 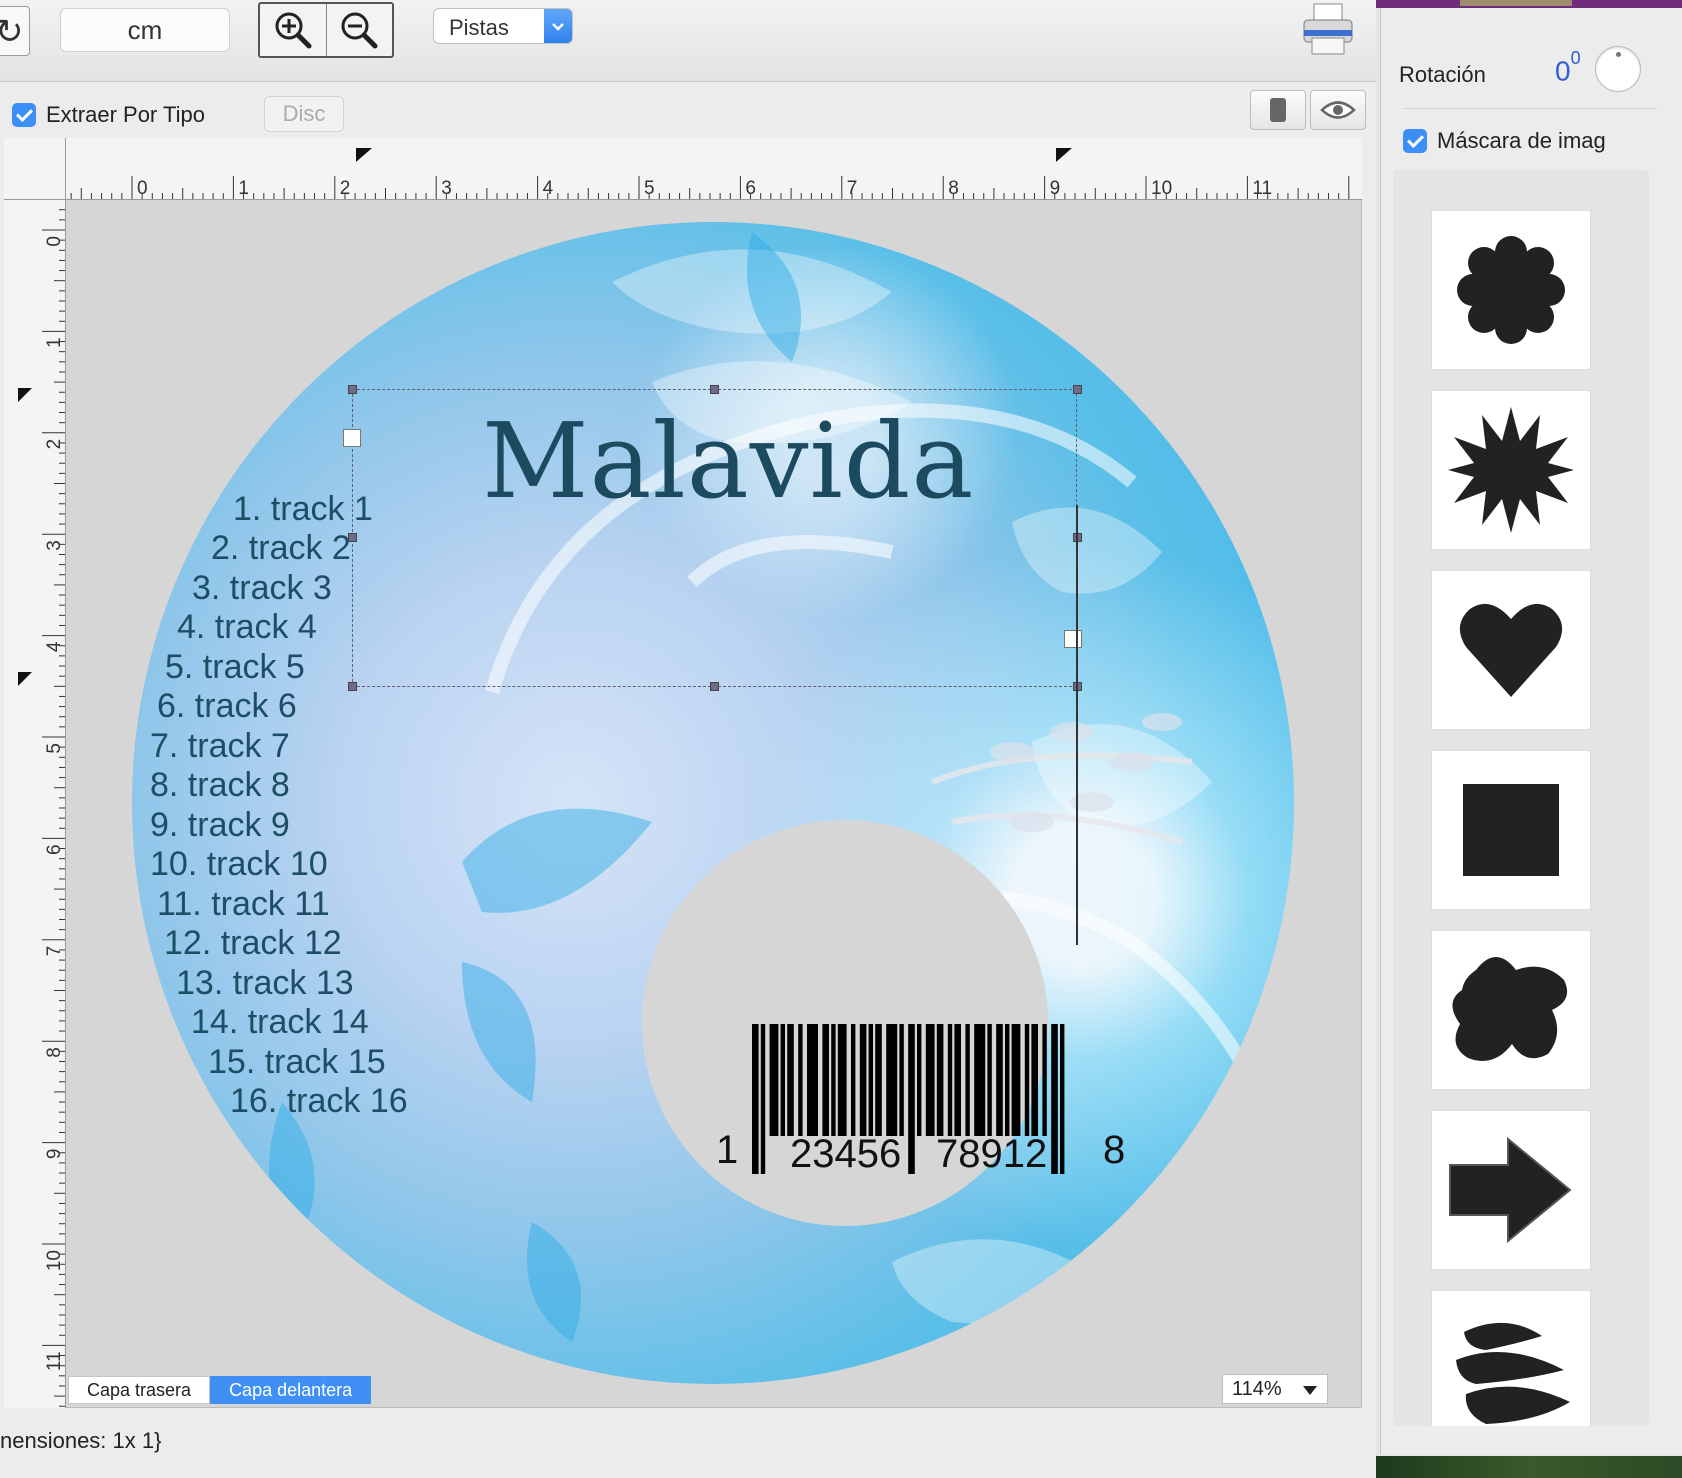 I want to click on ruler-label: 0, so click(x=142, y=188).